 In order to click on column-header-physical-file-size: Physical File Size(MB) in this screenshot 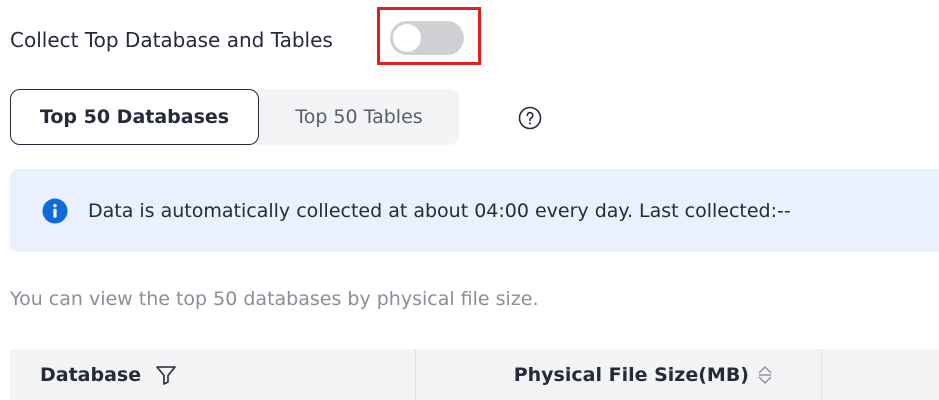, I will do `click(618, 374)`.